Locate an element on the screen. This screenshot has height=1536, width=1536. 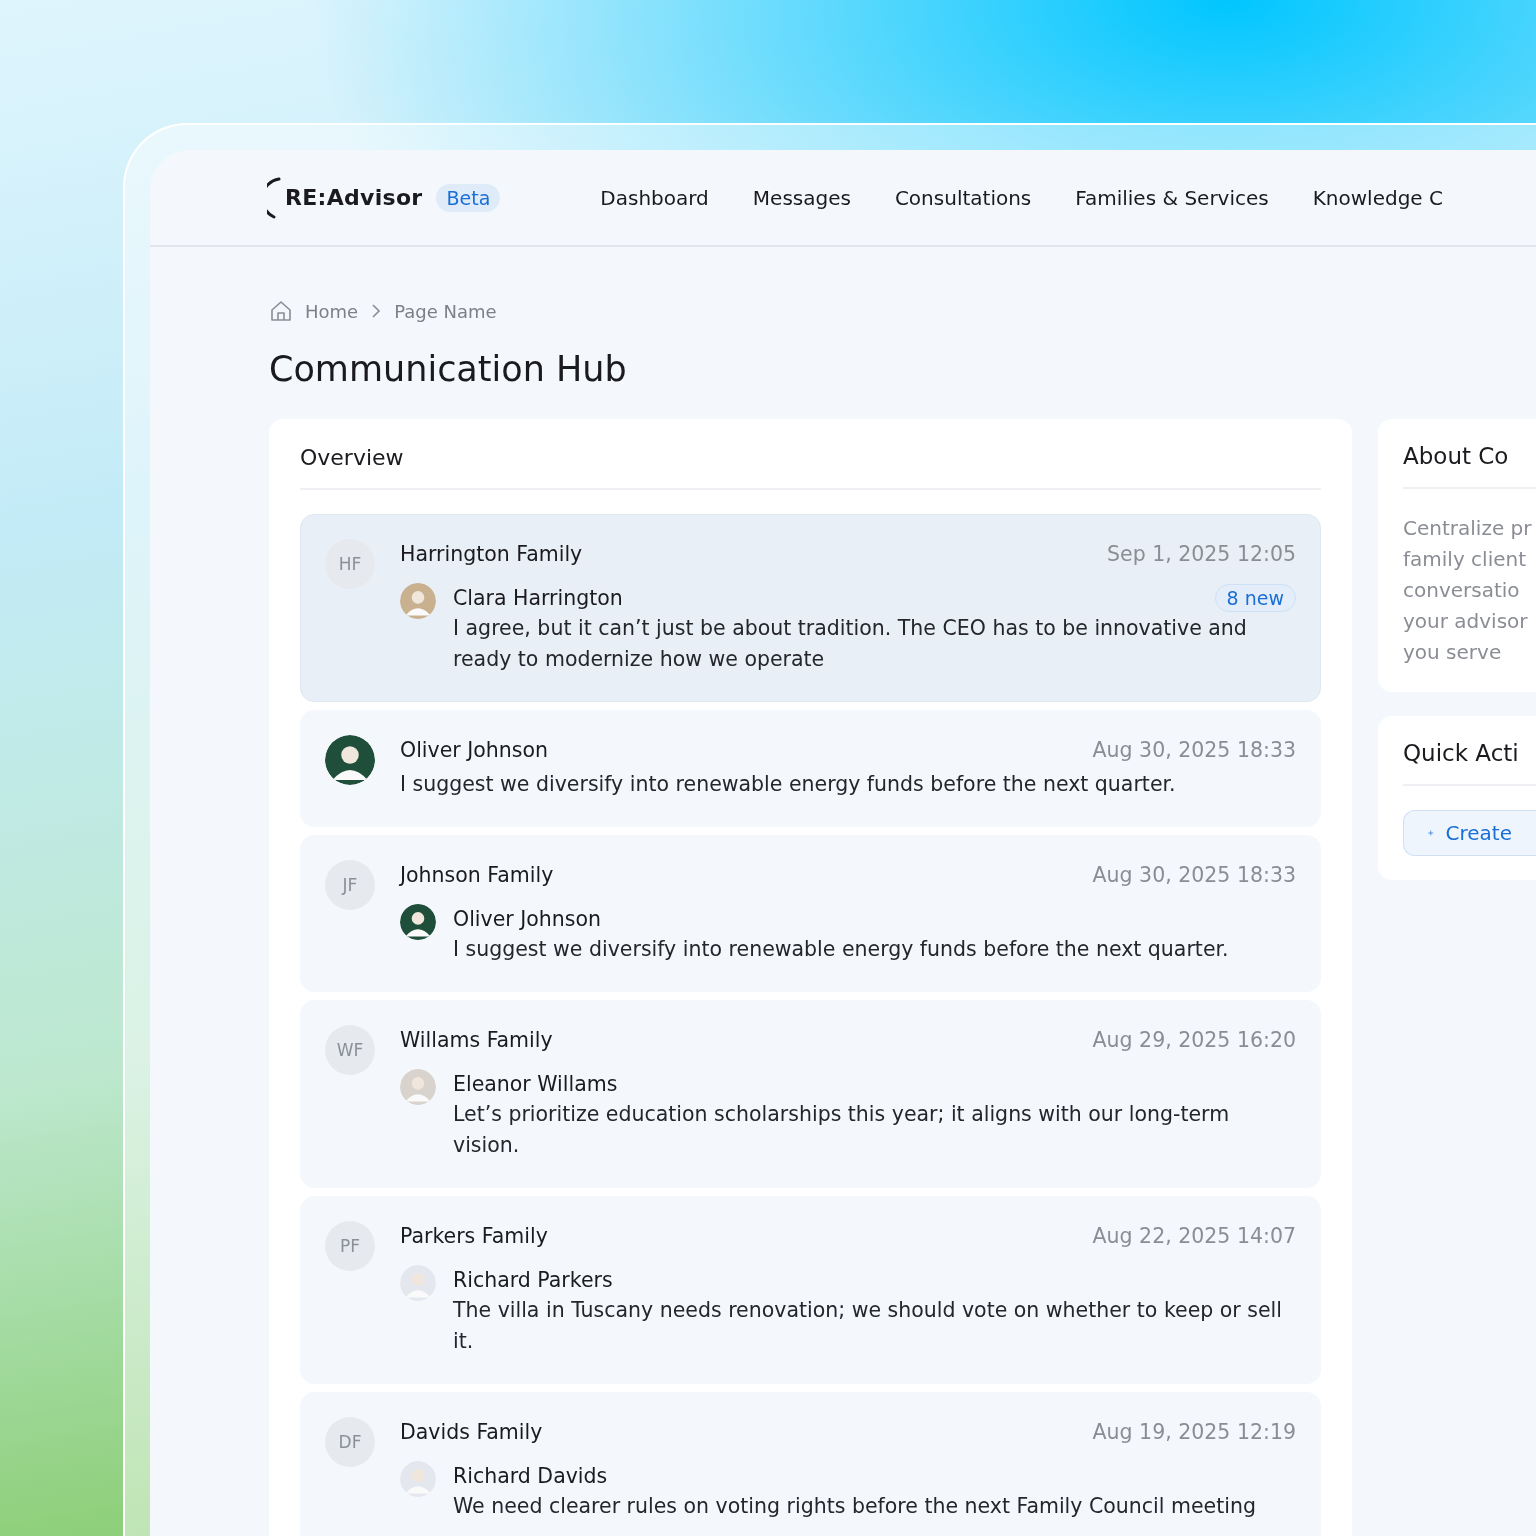
breadcrumb-link: Home is located at coordinates (332, 311).